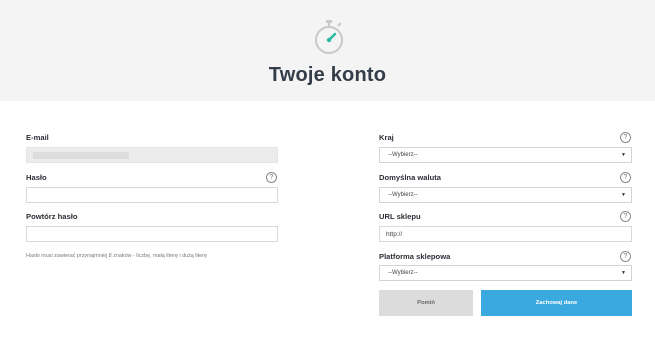 This screenshot has height=338, width=655. I want to click on country-label: Kraj, so click(386, 137).